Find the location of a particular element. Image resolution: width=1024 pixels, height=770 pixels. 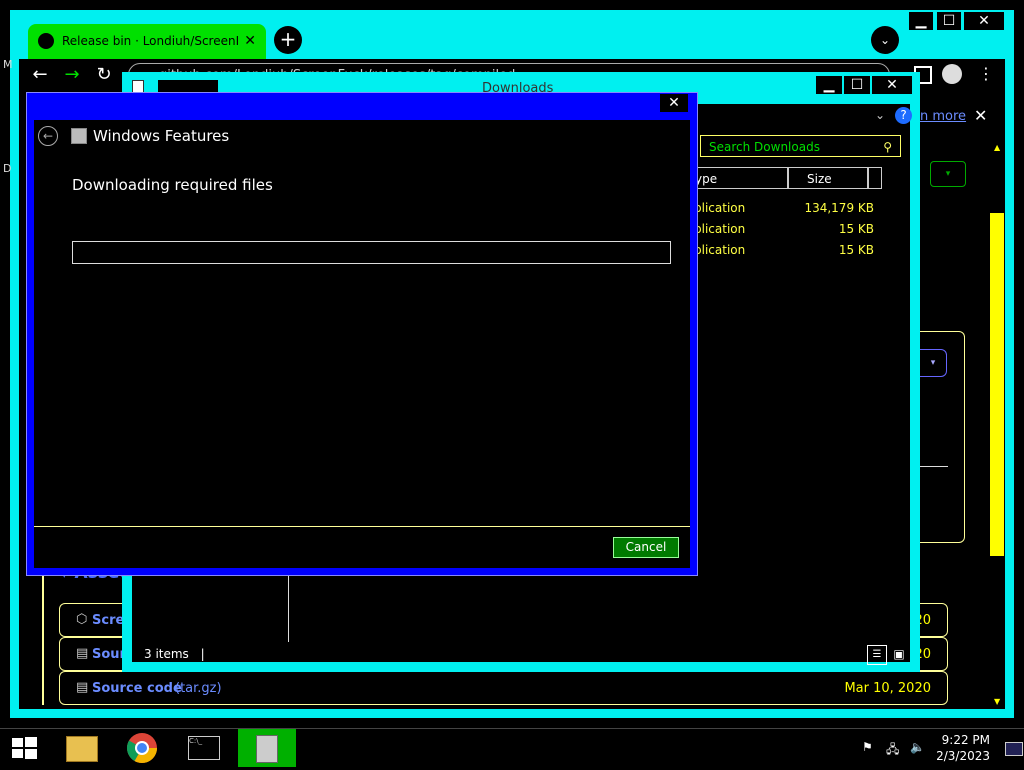

back-icon: ← is located at coordinates (40, 74).